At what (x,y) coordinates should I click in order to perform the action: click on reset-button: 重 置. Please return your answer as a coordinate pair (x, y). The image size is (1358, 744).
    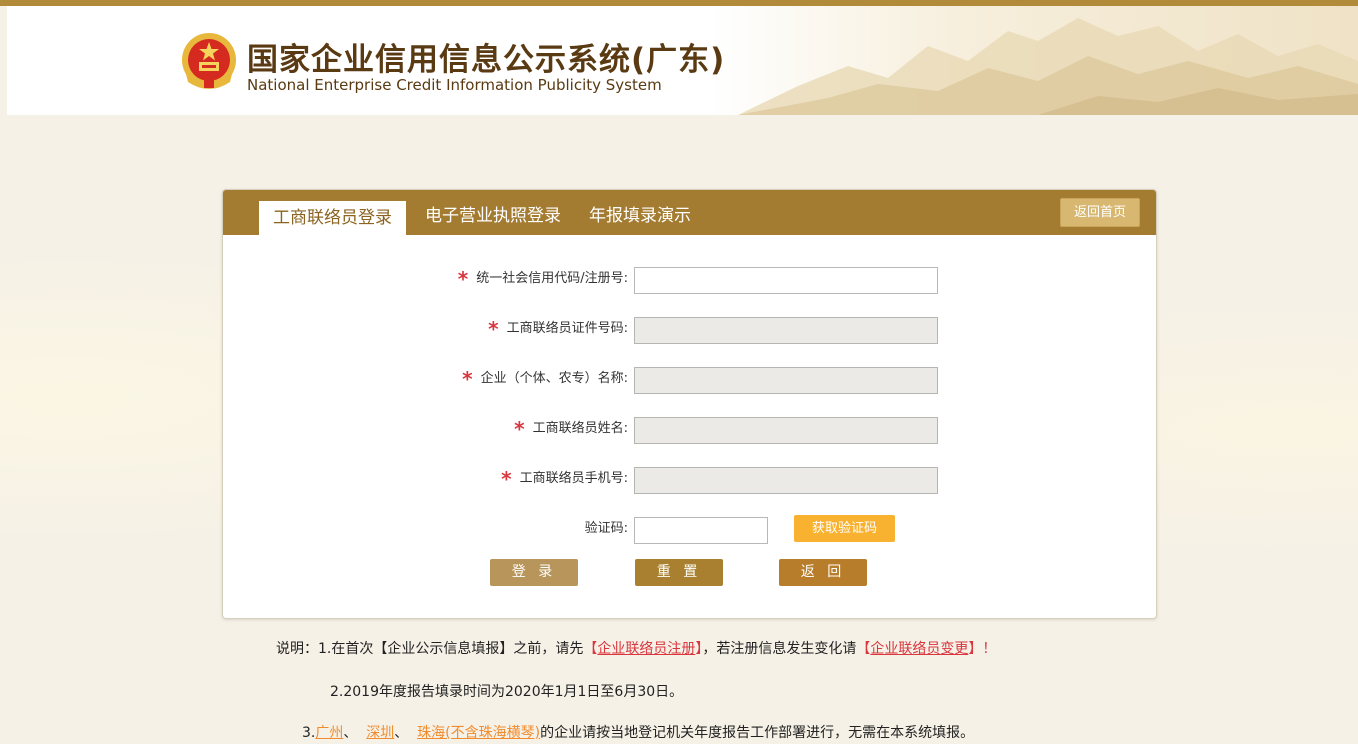
    Looking at the image, I should click on (679, 572).